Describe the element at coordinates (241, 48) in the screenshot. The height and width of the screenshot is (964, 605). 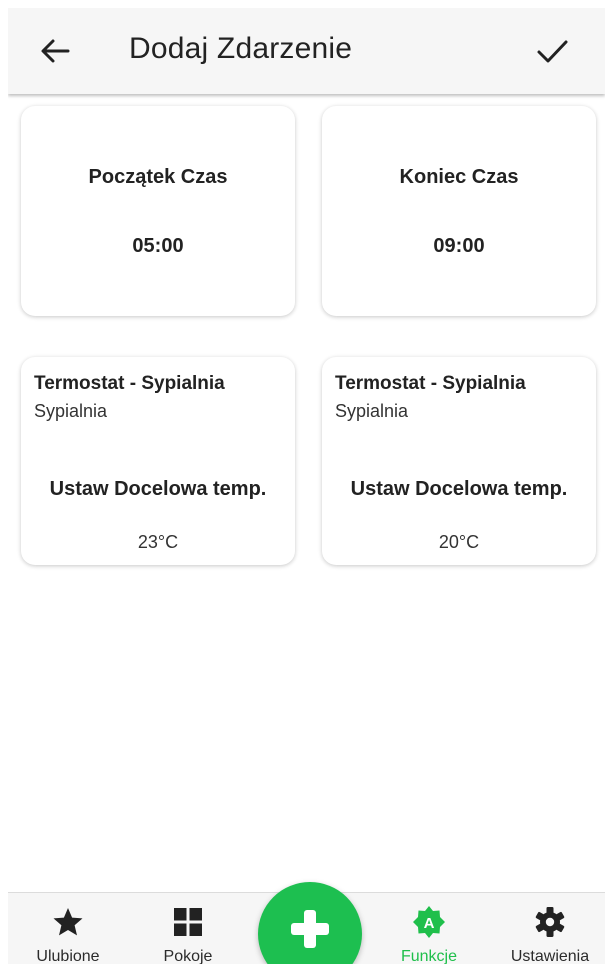
I see `page-title: Dodaj Zdarzenie` at that location.